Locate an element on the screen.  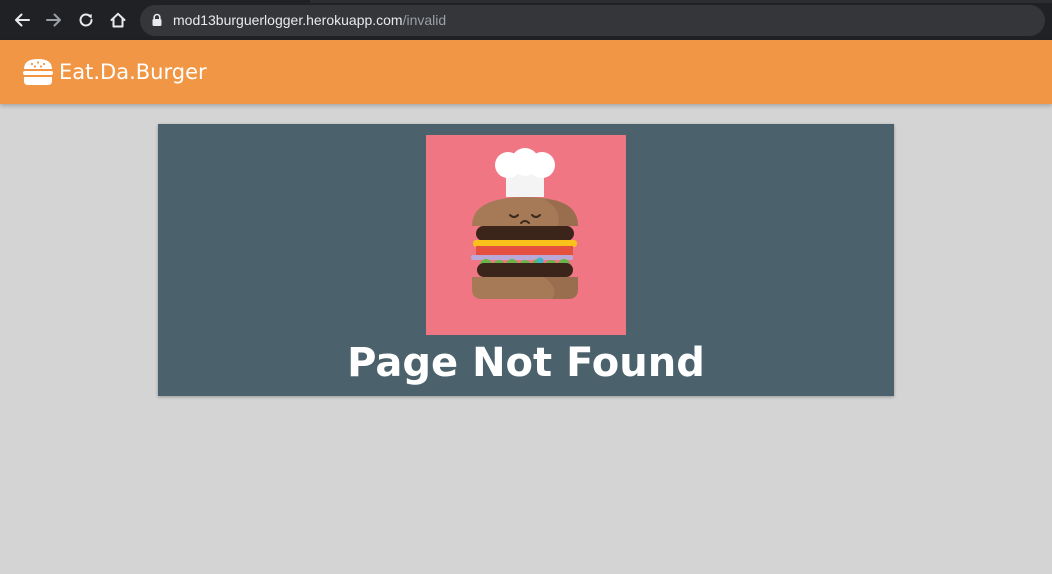
reload-icon is located at coordinates (86, 20).